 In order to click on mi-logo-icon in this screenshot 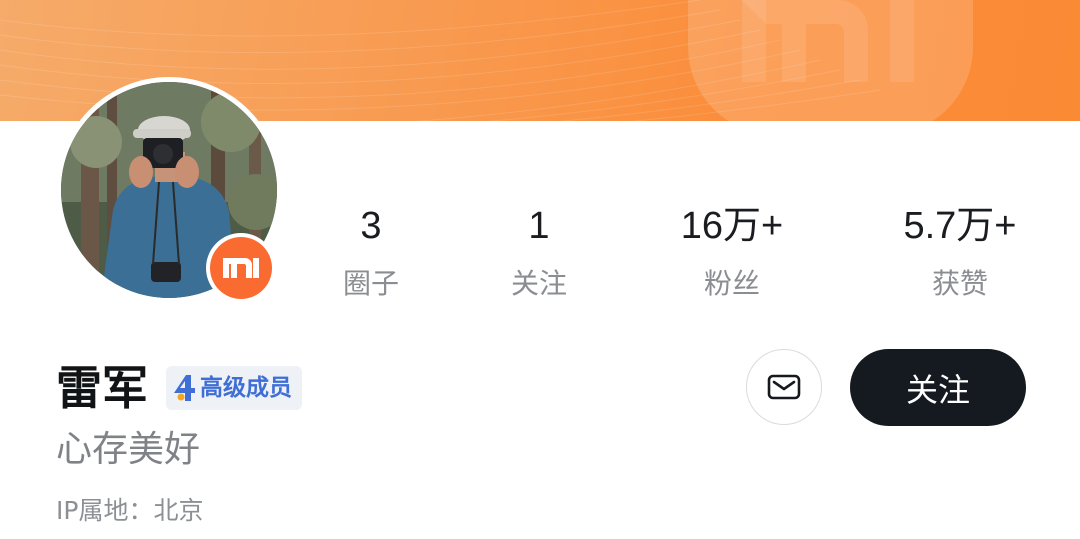, I will do `click(830, 60)`.